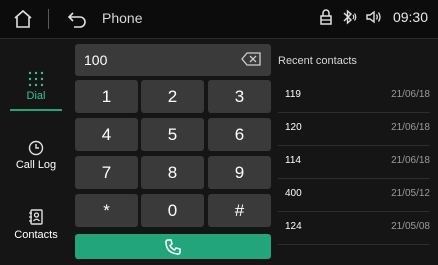 Image resolution: width=438 pixels, height=265 pixels. Describe the element at coordinates (122, 18) in the screenshot. I see `app-title: Phone` at that location.